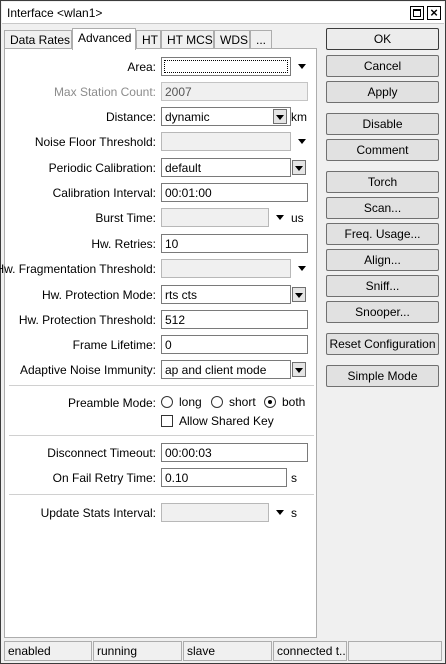 Image resolution: width=446 pixels, height=664 pixels. I want to click on preamble-mode-long-label: long, so click(190, 402).